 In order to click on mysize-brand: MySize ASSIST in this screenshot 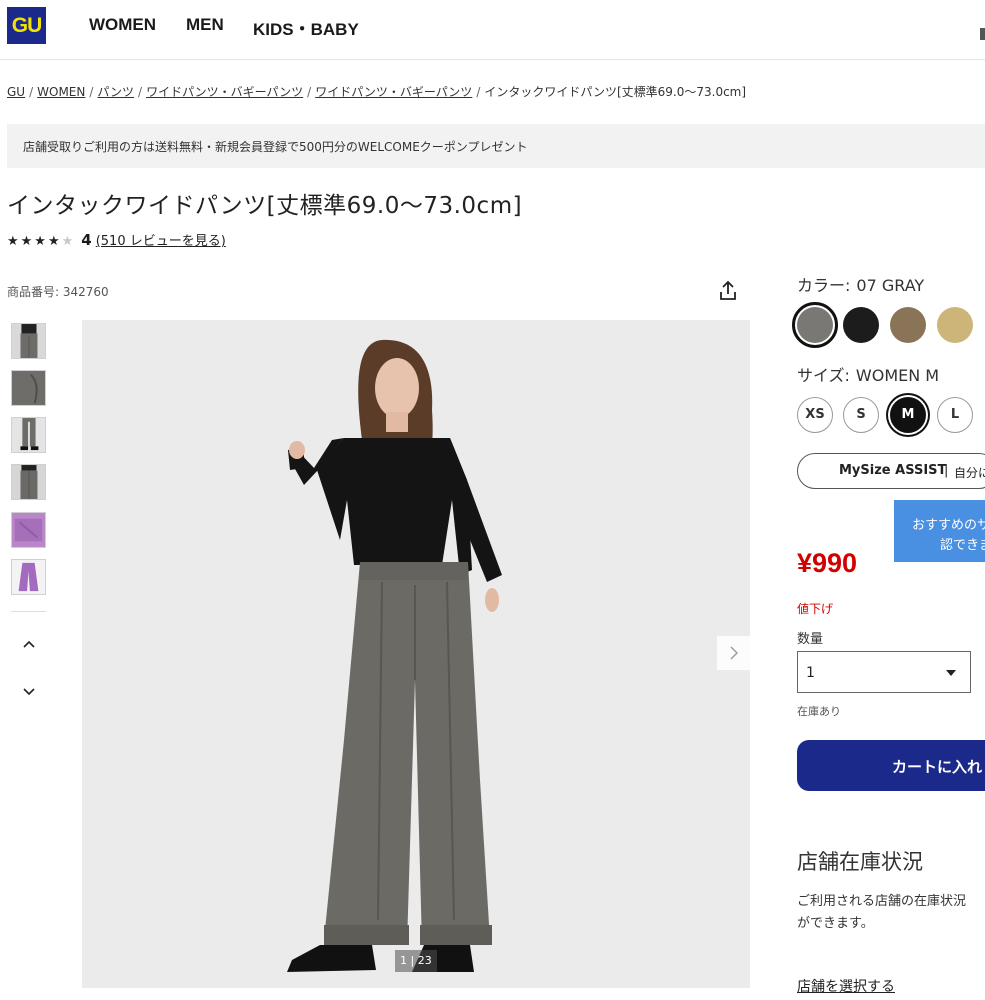, I will do `click(893, 470)`.